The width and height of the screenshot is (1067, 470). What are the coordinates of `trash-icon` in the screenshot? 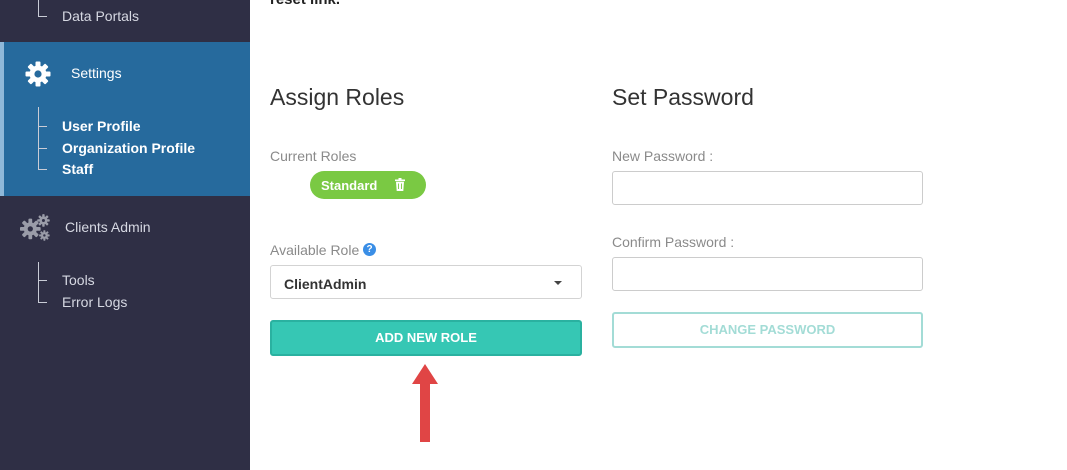 It's located at (400, 184).